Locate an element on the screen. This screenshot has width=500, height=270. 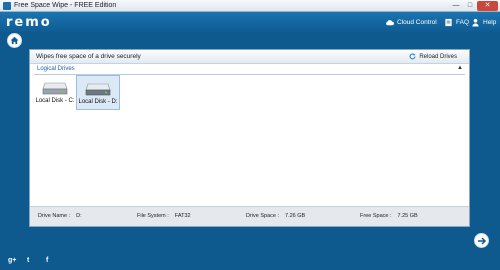
drive-label: Local Disk - D: is located at coordinates (98, 102).